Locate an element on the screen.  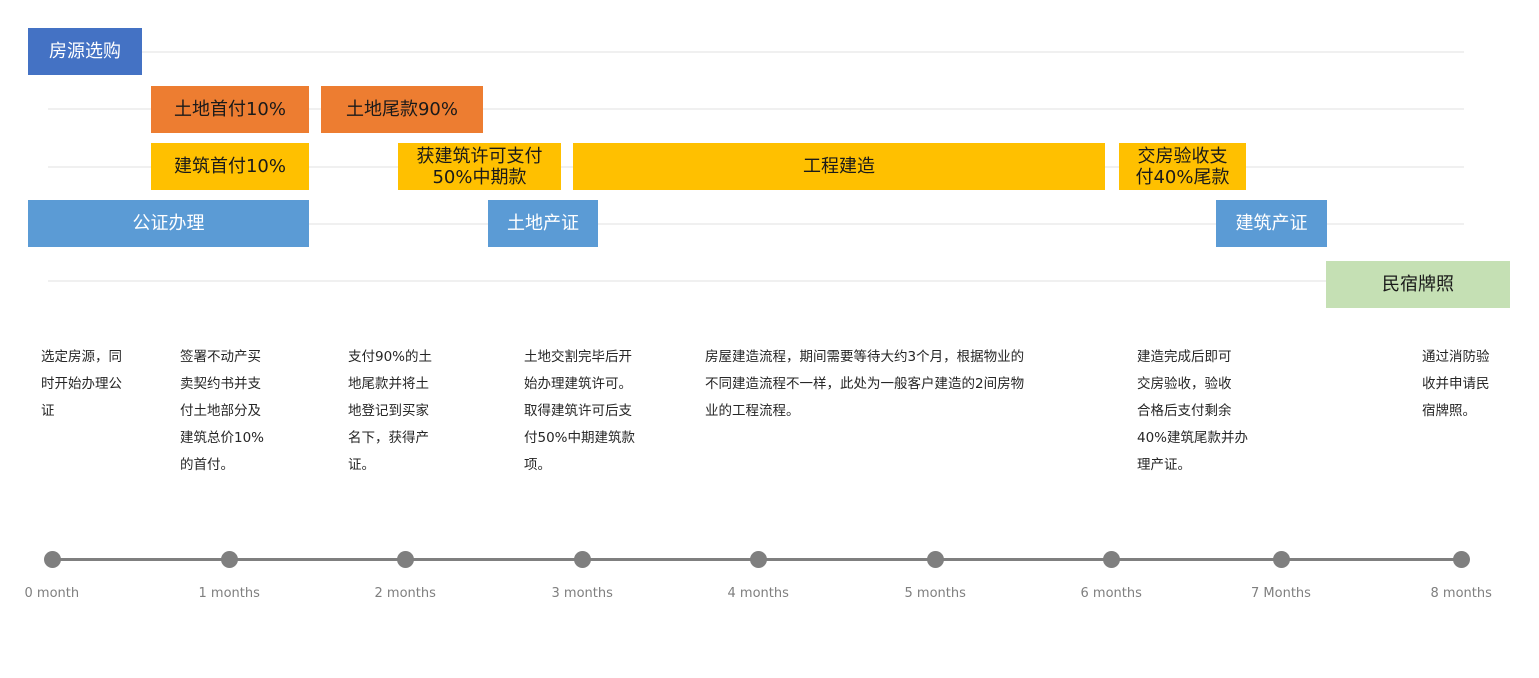
timeline-tick-label: 6 months is located at coordinates (1111, 593).